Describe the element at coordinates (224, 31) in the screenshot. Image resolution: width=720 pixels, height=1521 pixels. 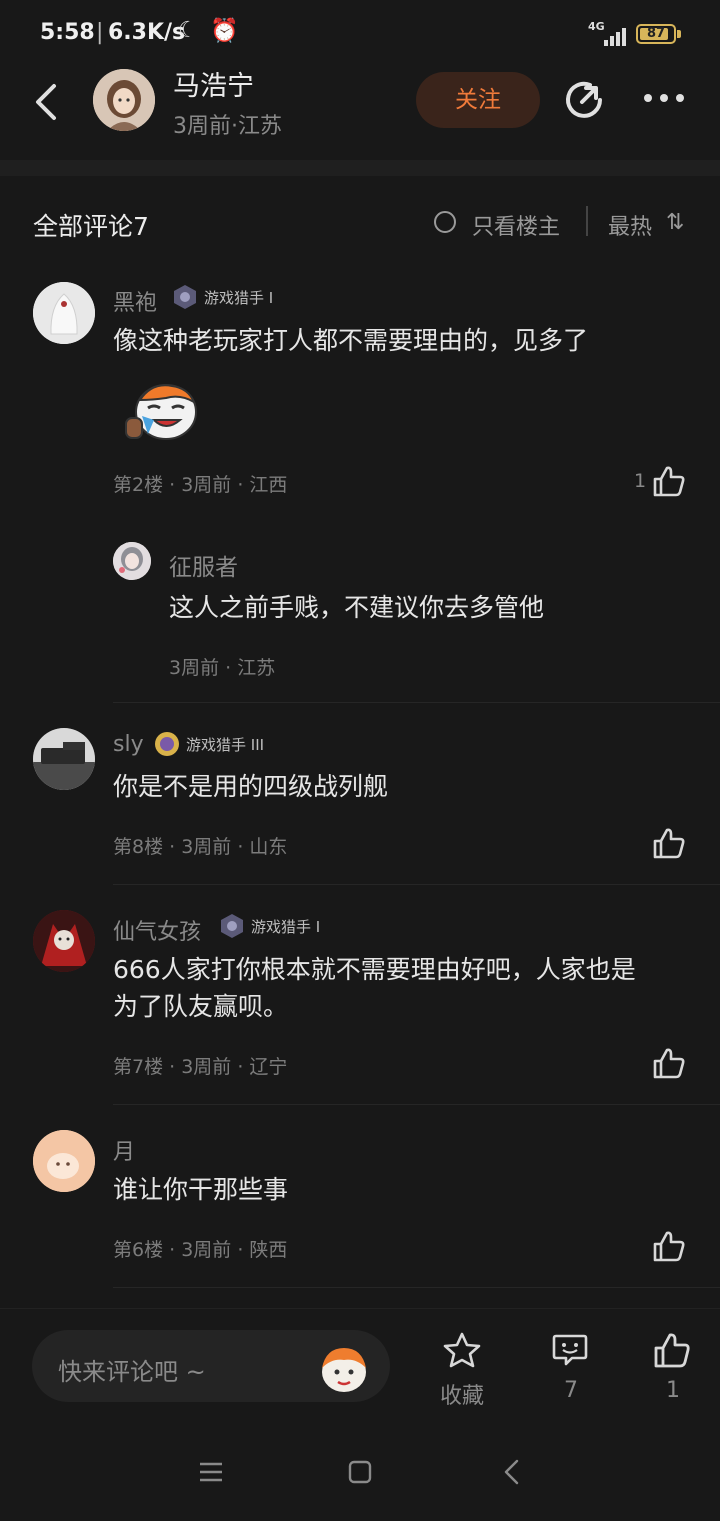
I see `alarm-icon: ⏰` at that location.